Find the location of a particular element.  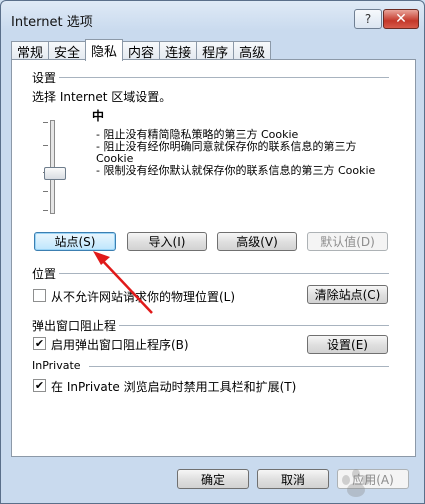

sites-button: 站点(S) is located at coordinates (75, 241).